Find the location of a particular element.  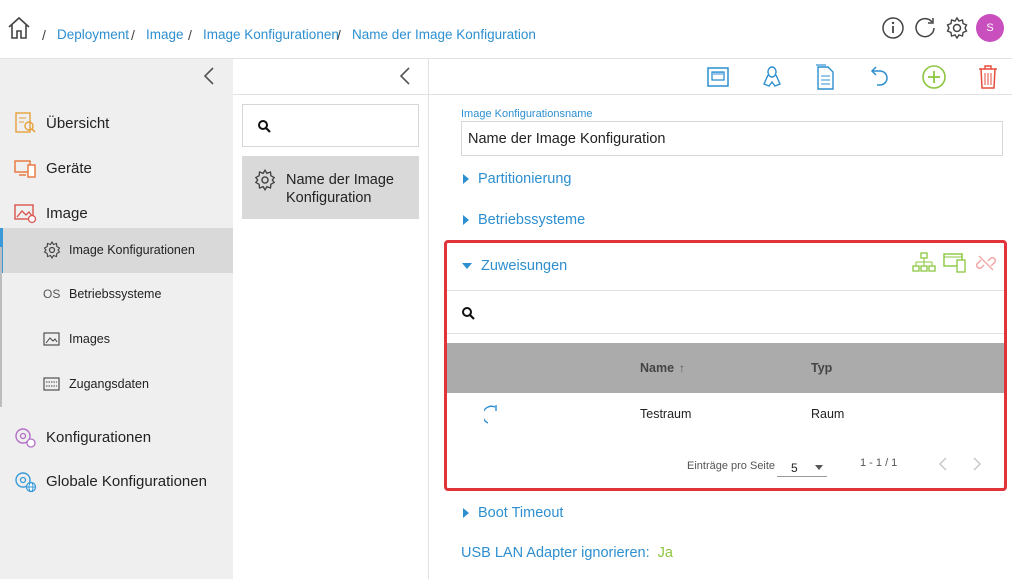

delete-icon is located at coordinates (988, 77).